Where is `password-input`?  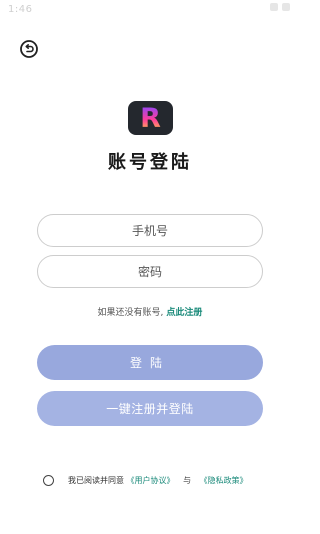
password-input is located at coordinates (150, 271).